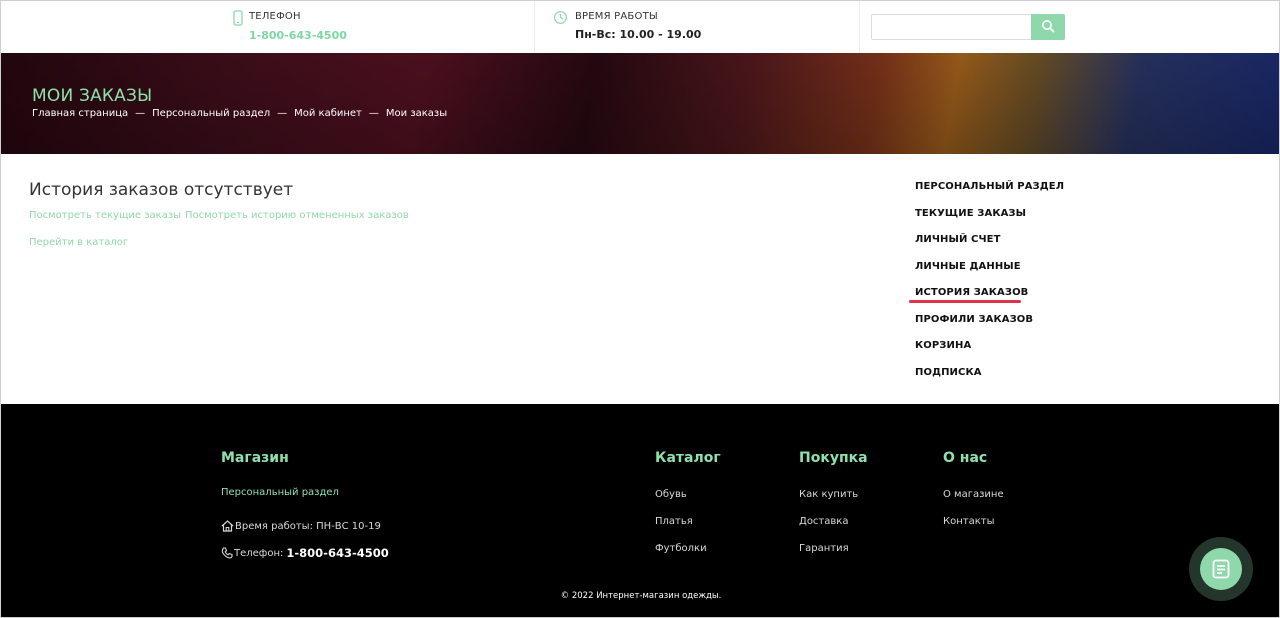  Describe the element at coordinates (298, 35) in the screenshot. I see `phone-number-link: 1-800-643-4500` at that location.